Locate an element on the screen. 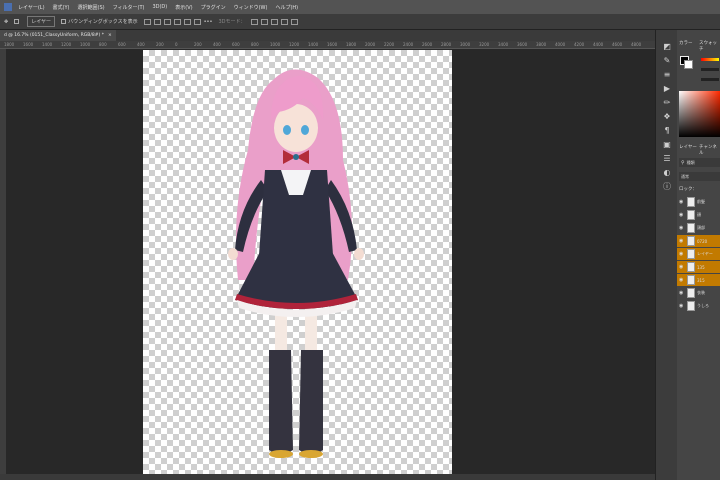 This screenshot has height=480, width=720. ruler-tick-label: 3000 is located at coordinates (465, 44).